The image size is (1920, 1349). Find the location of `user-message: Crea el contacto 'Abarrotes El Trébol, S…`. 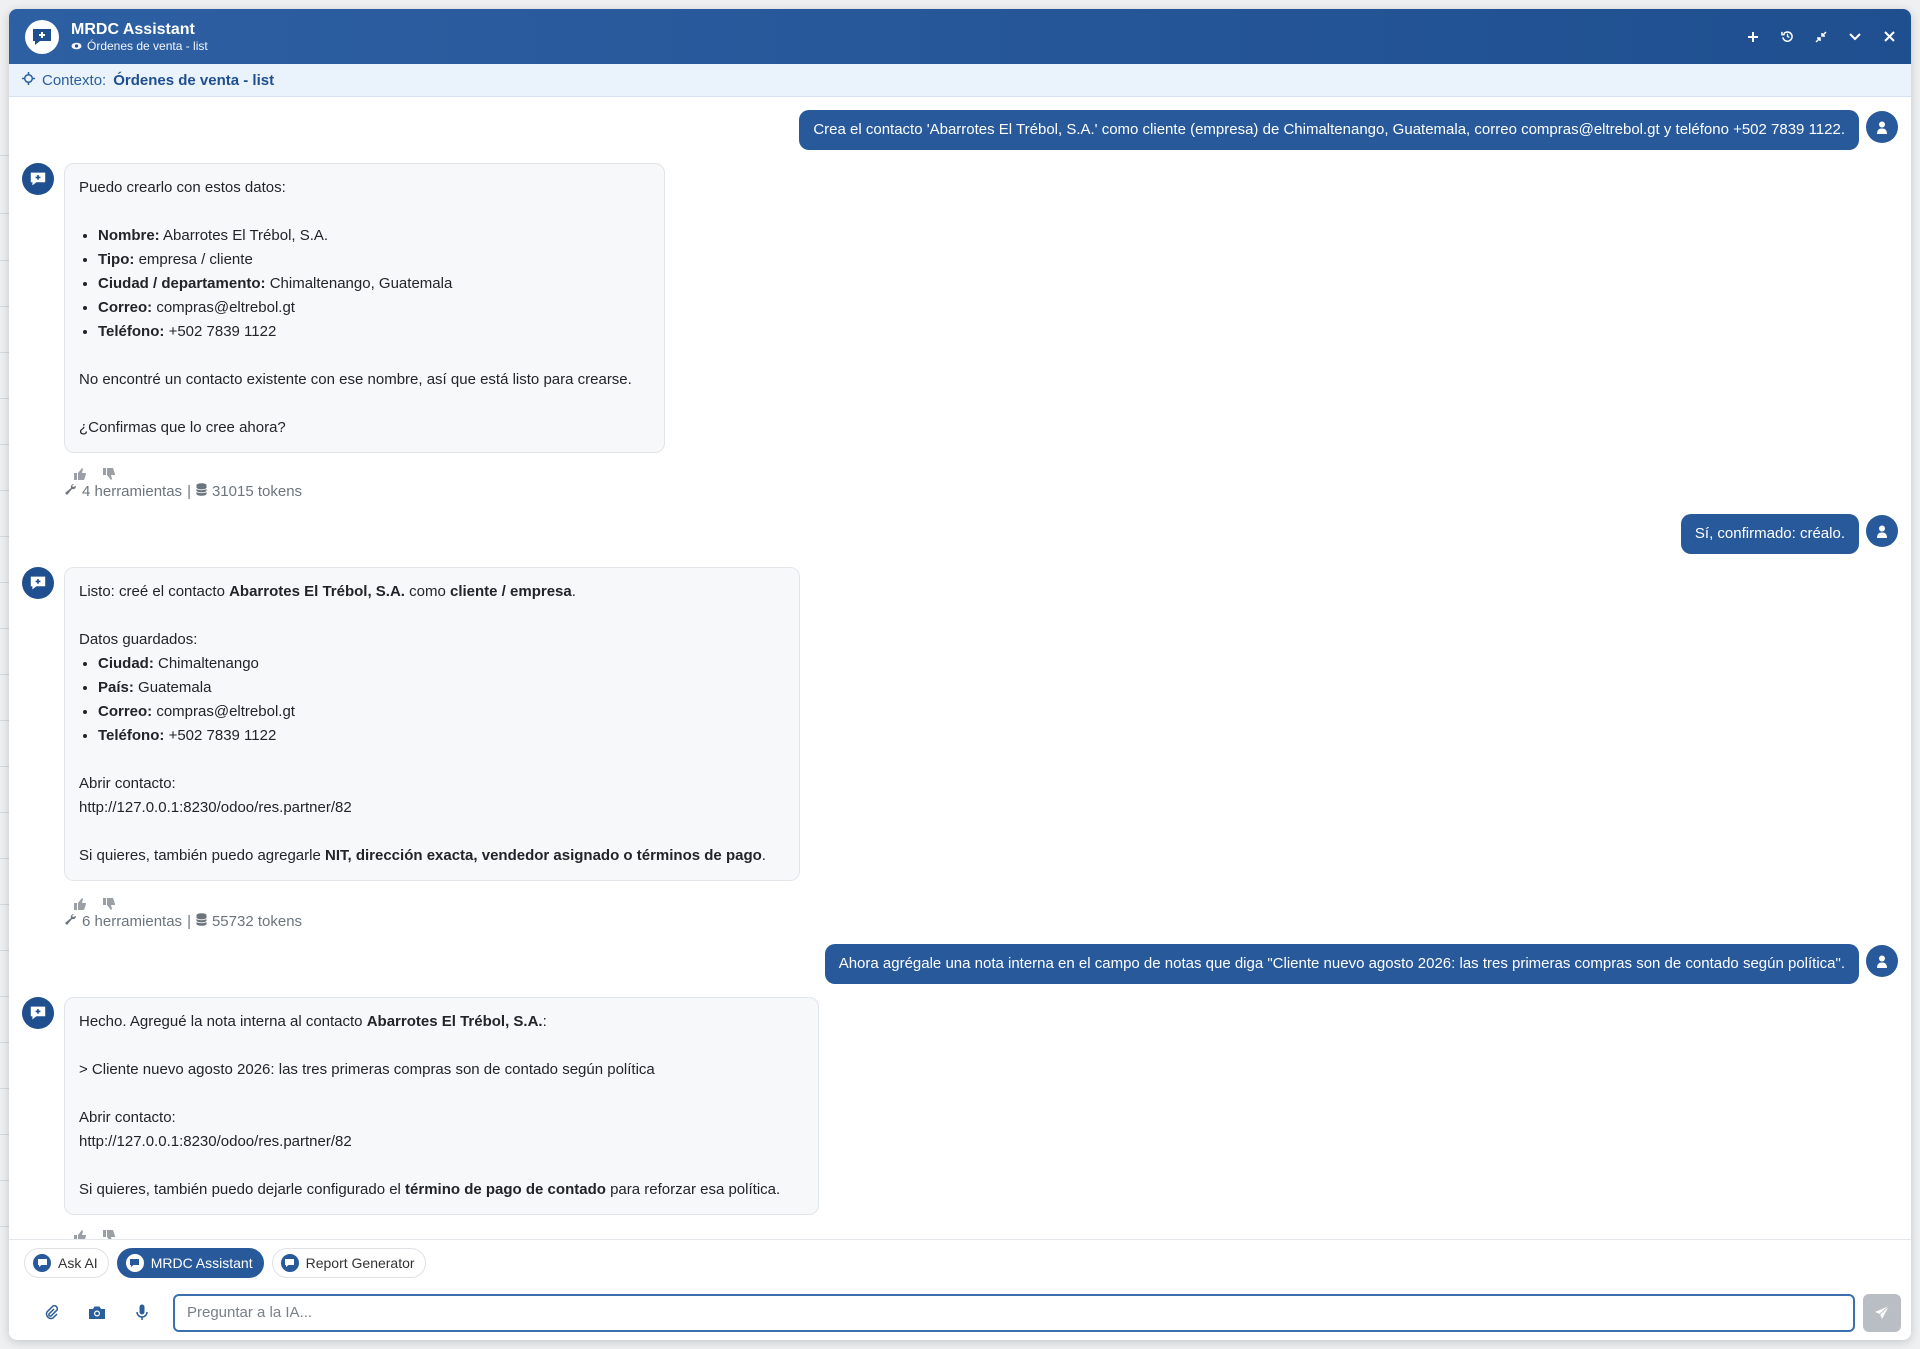

user-message: Crea el contacto 'Abarrotes El Trébol, S… is located at coordinates (1329, 130).